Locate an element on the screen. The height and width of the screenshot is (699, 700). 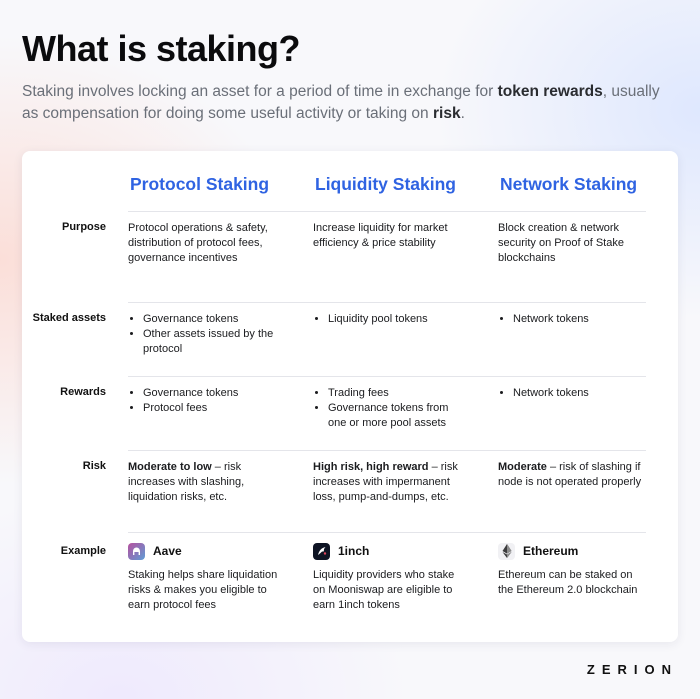
cell-rewards-protocol: Governance tokens Protocol fees is located at coordinates (203, 401).